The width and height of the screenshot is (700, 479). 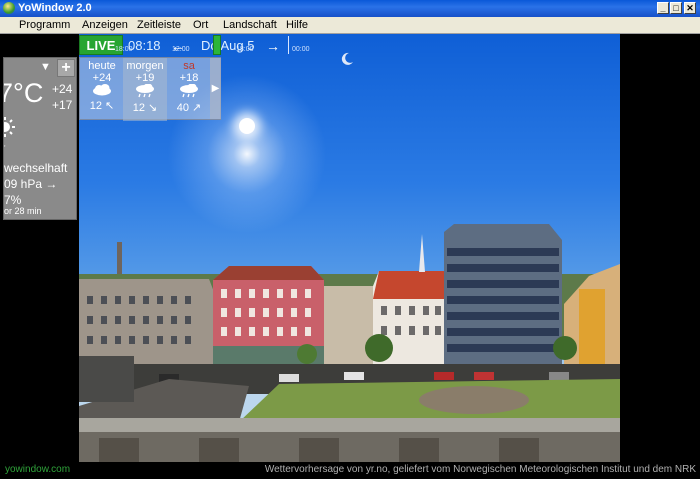 I want to click on wind-direction-icon: ↘, so click(x=153, y=108).